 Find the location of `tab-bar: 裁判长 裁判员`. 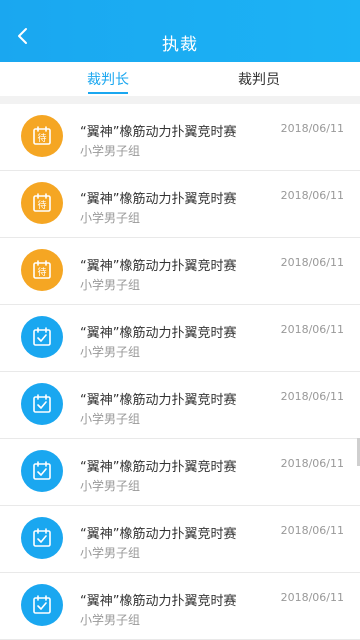

tab-bar: 裁判长 裁判员 is located at coordinates (180, 79).